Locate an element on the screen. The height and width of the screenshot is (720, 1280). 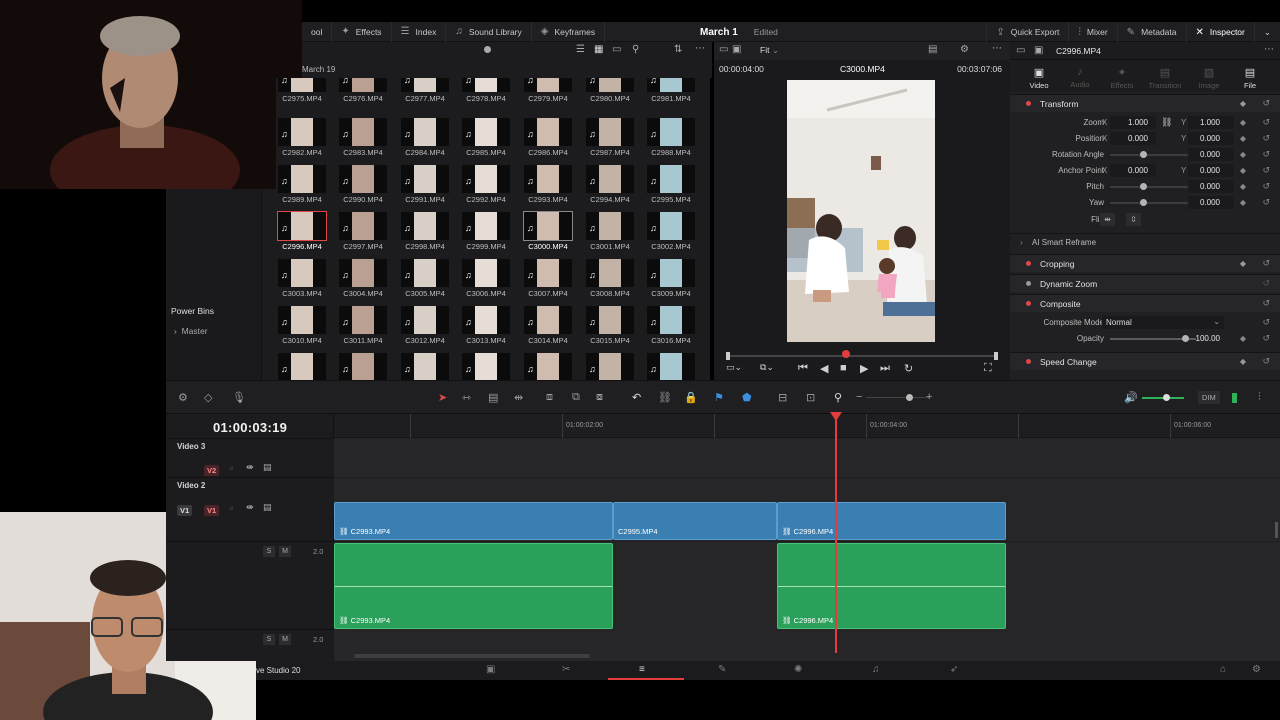
media-clip-thumbnail: ♫ C2992.MP4 is located at coordinates (486, 187).